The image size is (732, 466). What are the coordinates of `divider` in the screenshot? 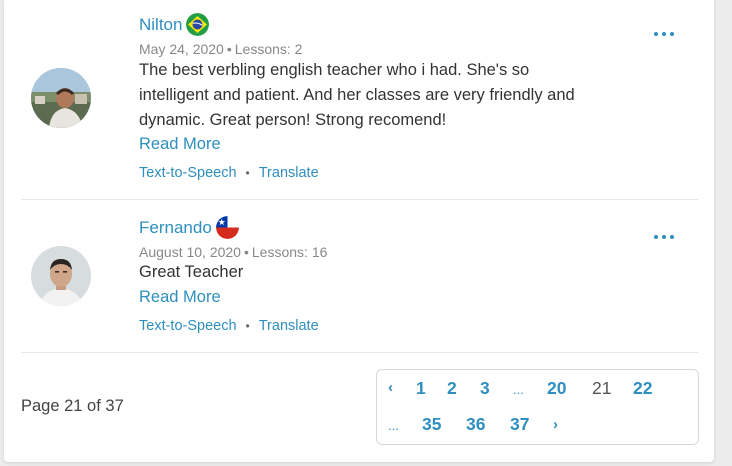 It's located at (359, 352).